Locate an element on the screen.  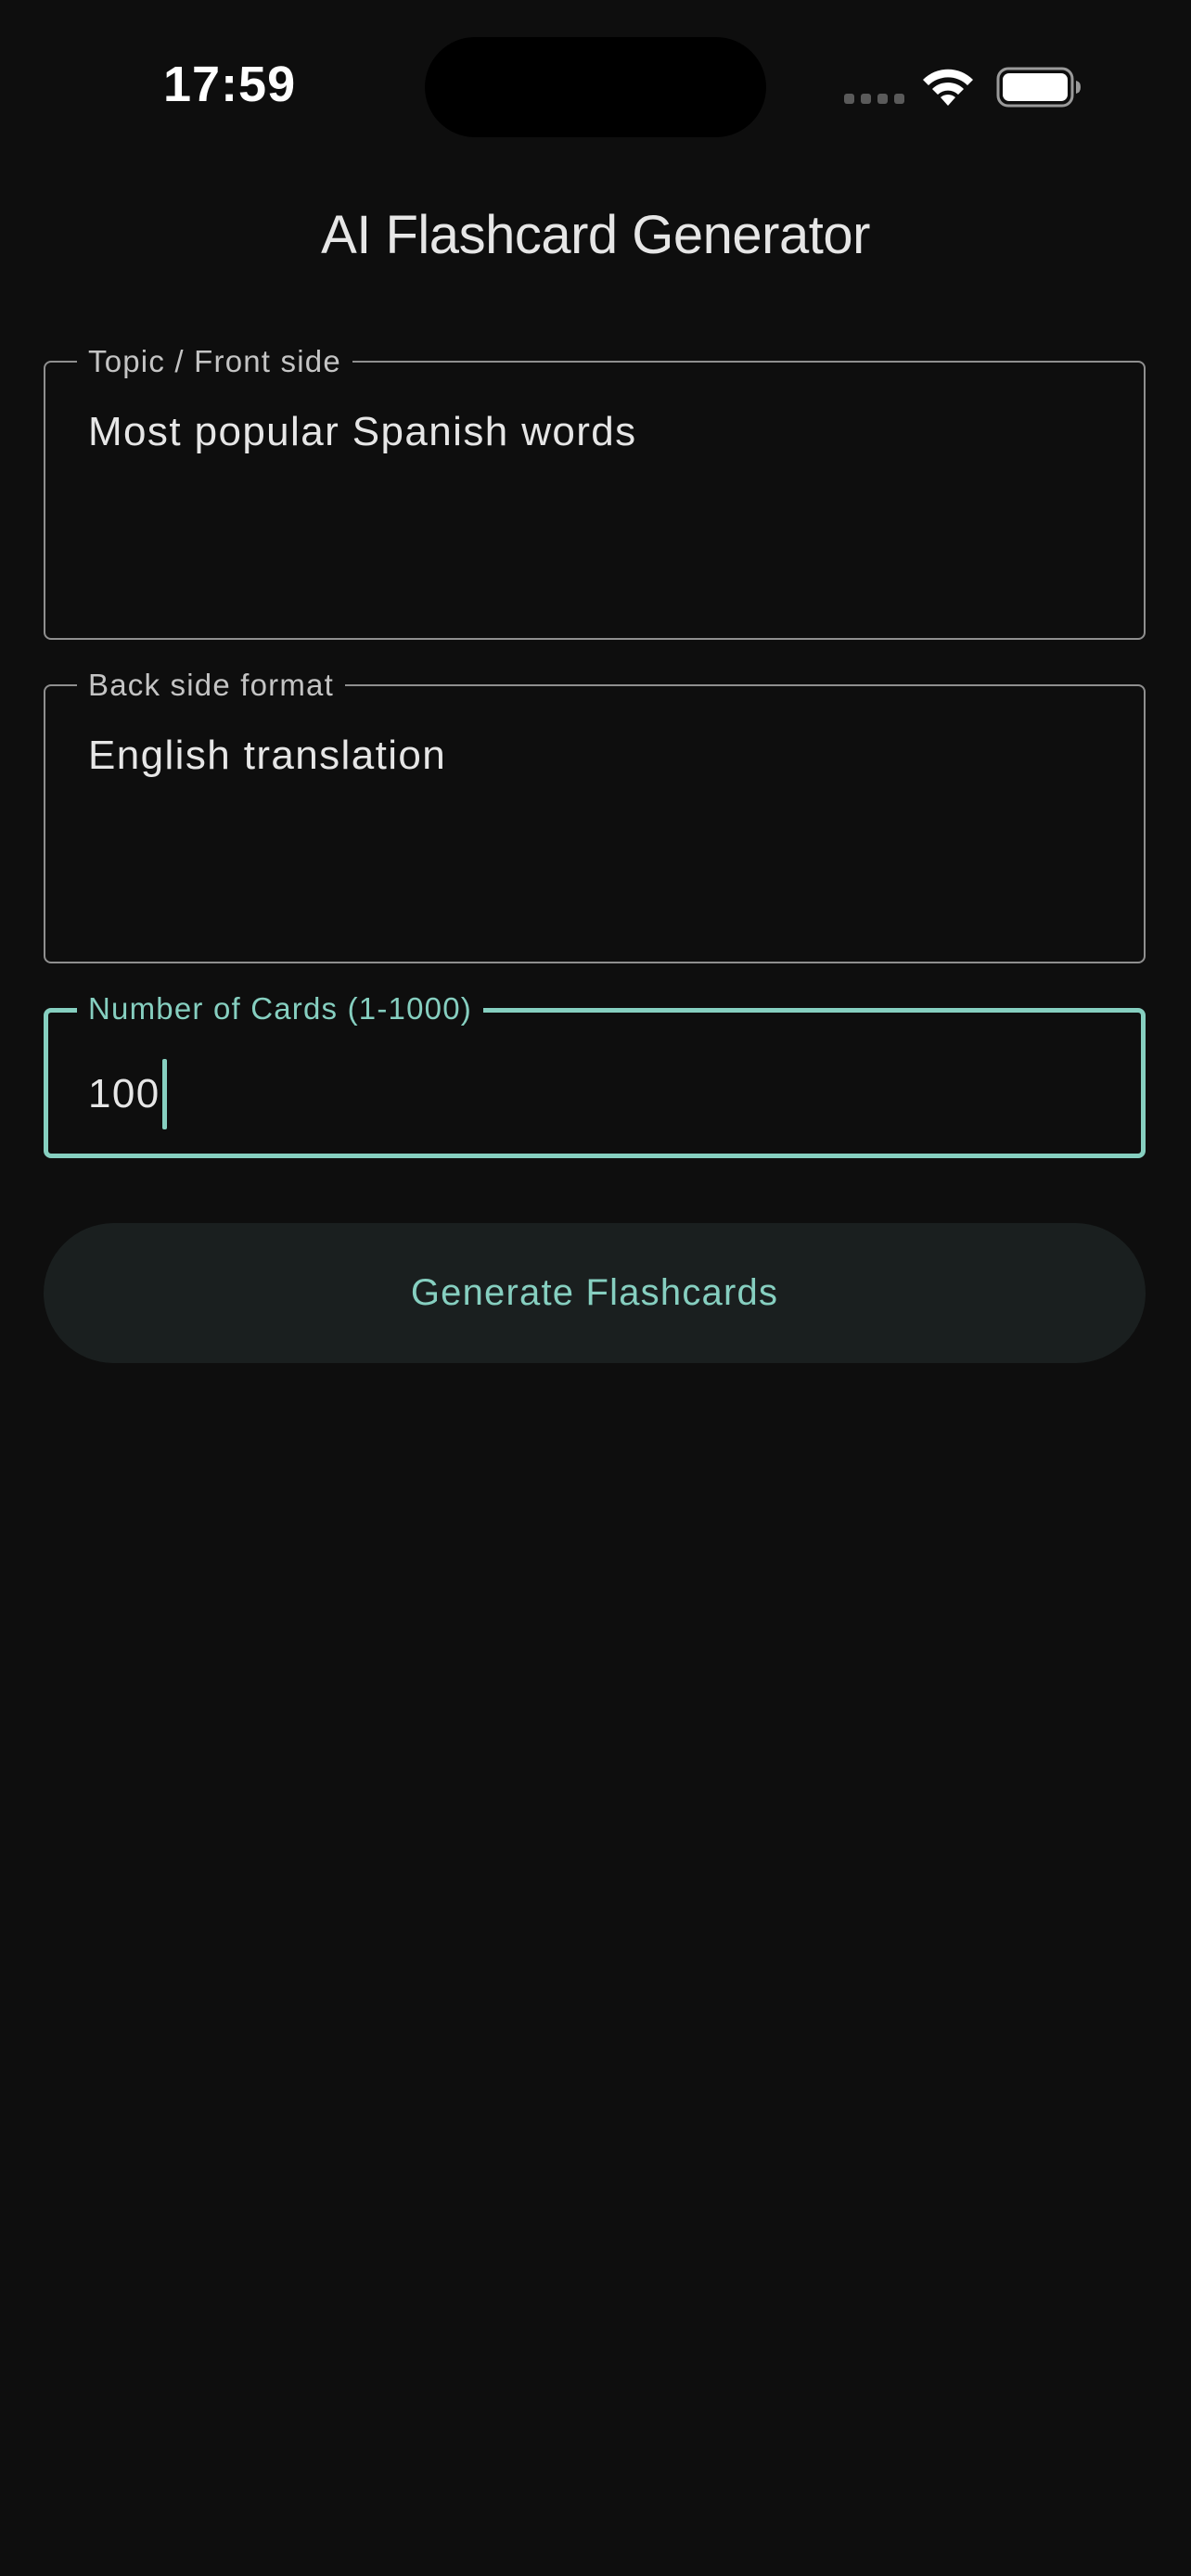
back-format-field-label: Back side format is located at coordinates (211, 685).